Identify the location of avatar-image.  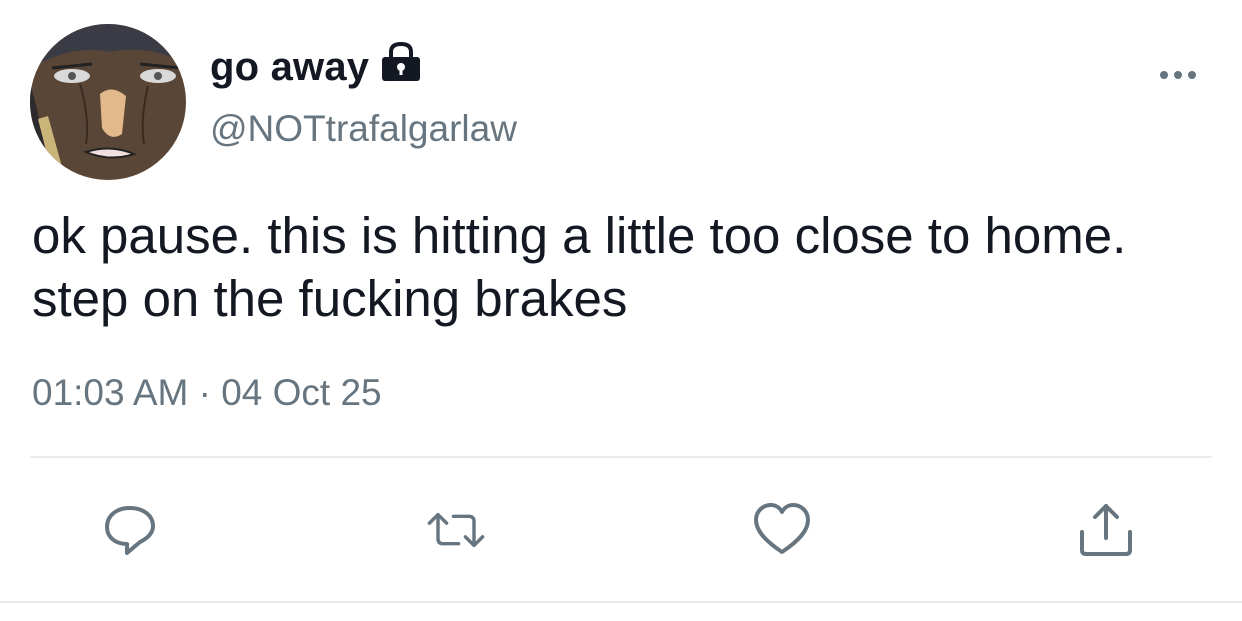
(108, 102).